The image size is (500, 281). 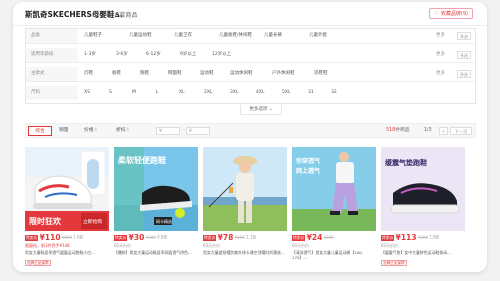 I want to click on original-price: ¥399, so click(x=423, y=237).